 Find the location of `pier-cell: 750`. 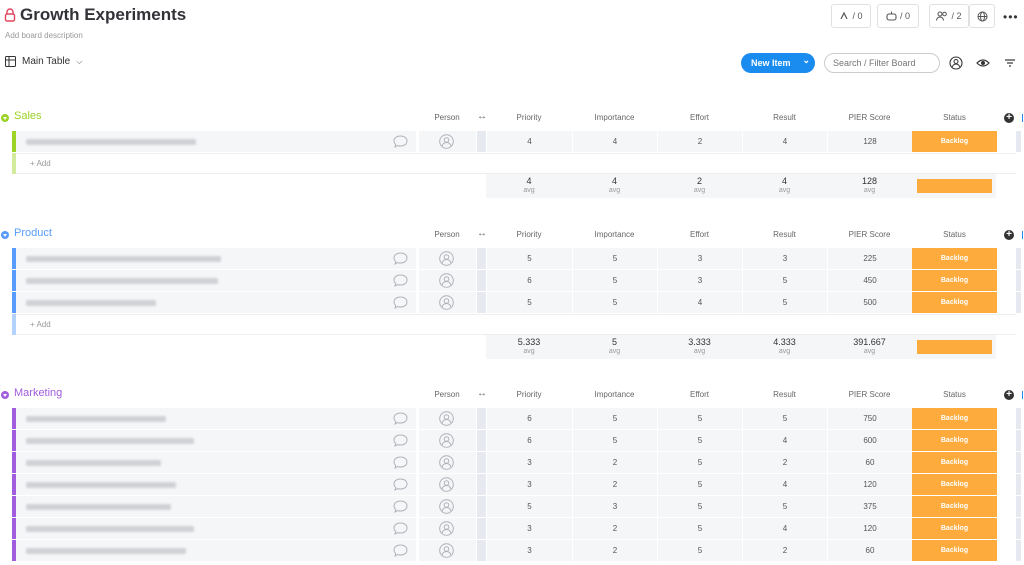

pier-cell: 750 is located at coordinates (869, 418).